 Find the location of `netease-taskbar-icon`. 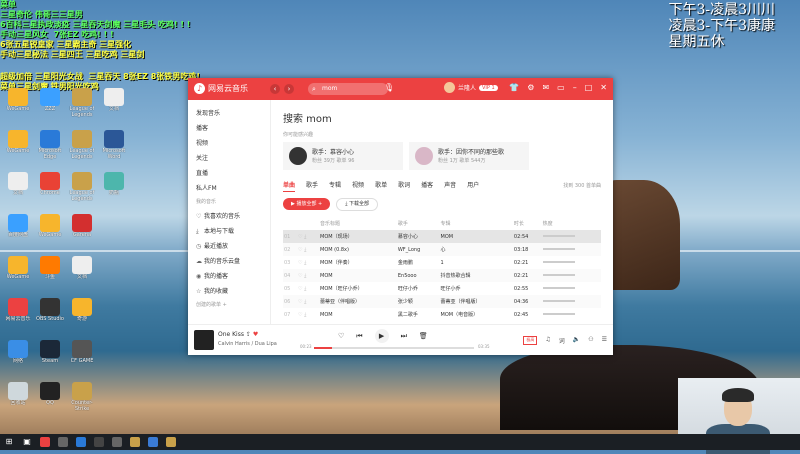

netease-taskbar-icon is located at coordinates (45, 442).